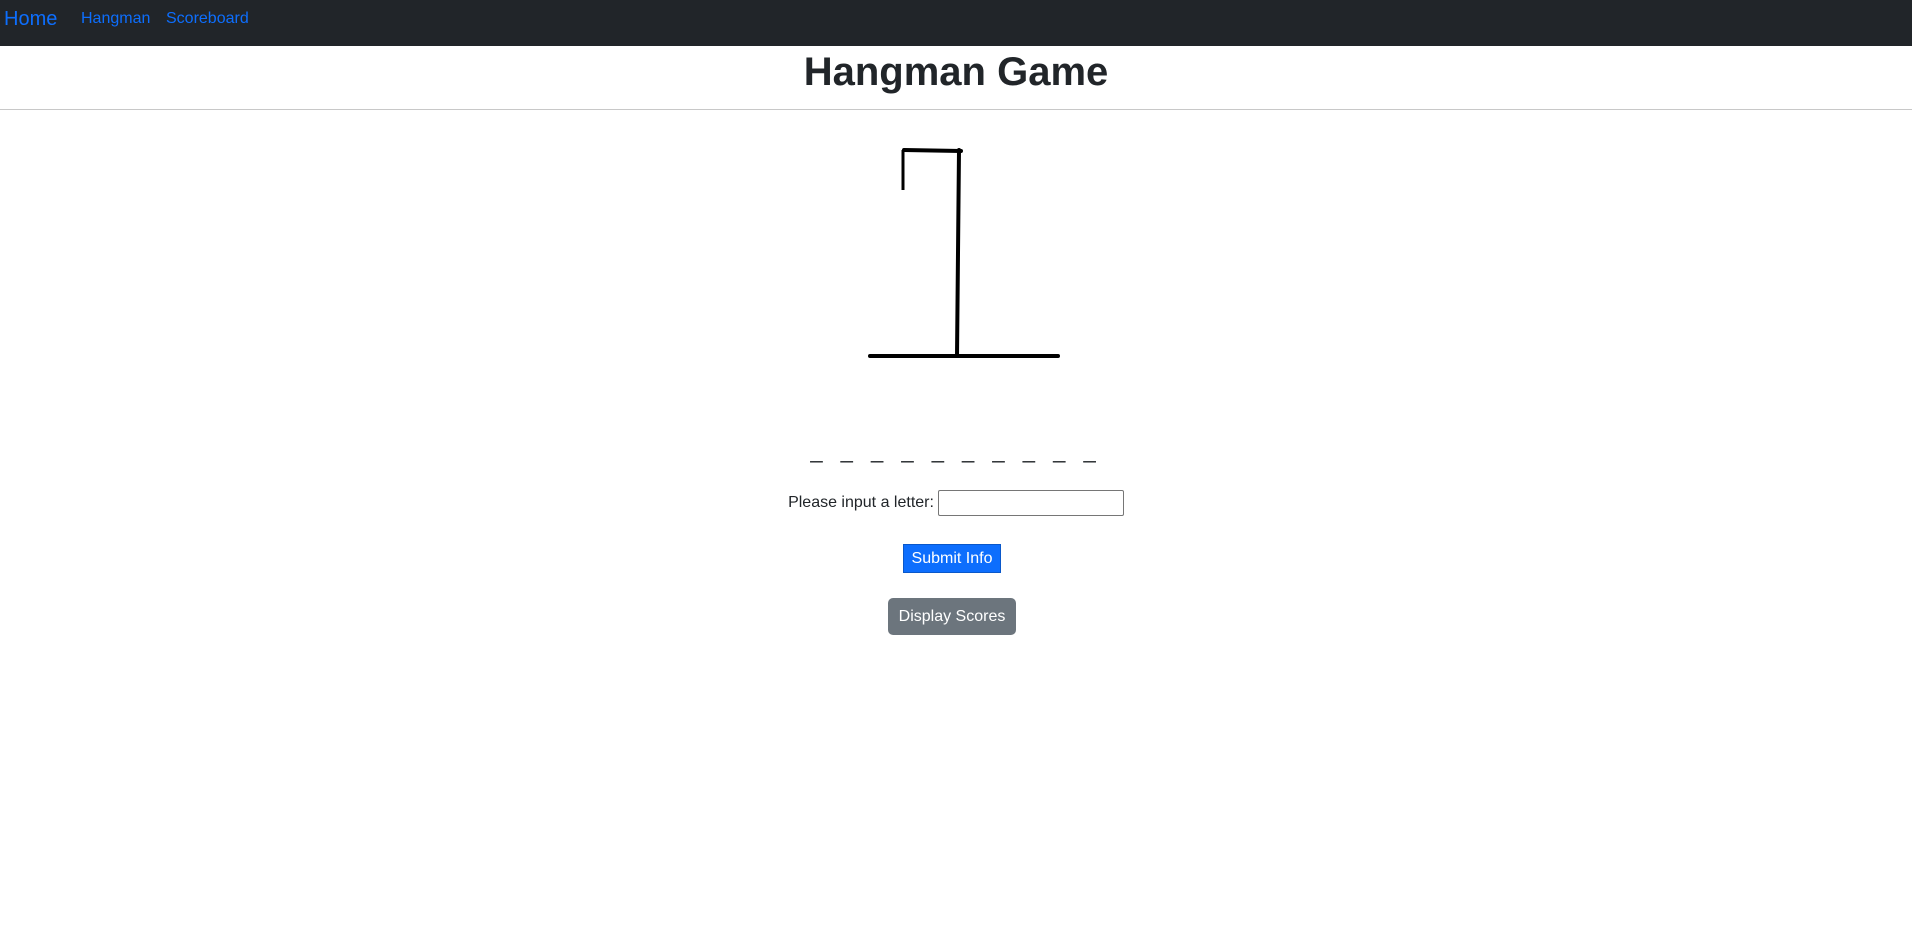 The height and width of the screenshot is (943, 1912). Describe the element at coordinates (207, 19) in the screenshot. I see `nav-scoreboard-link: Scoreboard` at that location.